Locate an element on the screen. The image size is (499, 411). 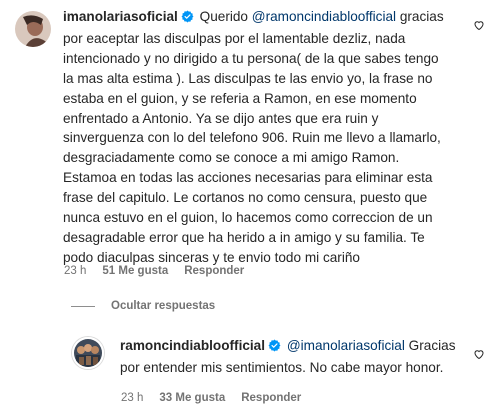
reply-line: Gracias is located at coordinates (432, 345).